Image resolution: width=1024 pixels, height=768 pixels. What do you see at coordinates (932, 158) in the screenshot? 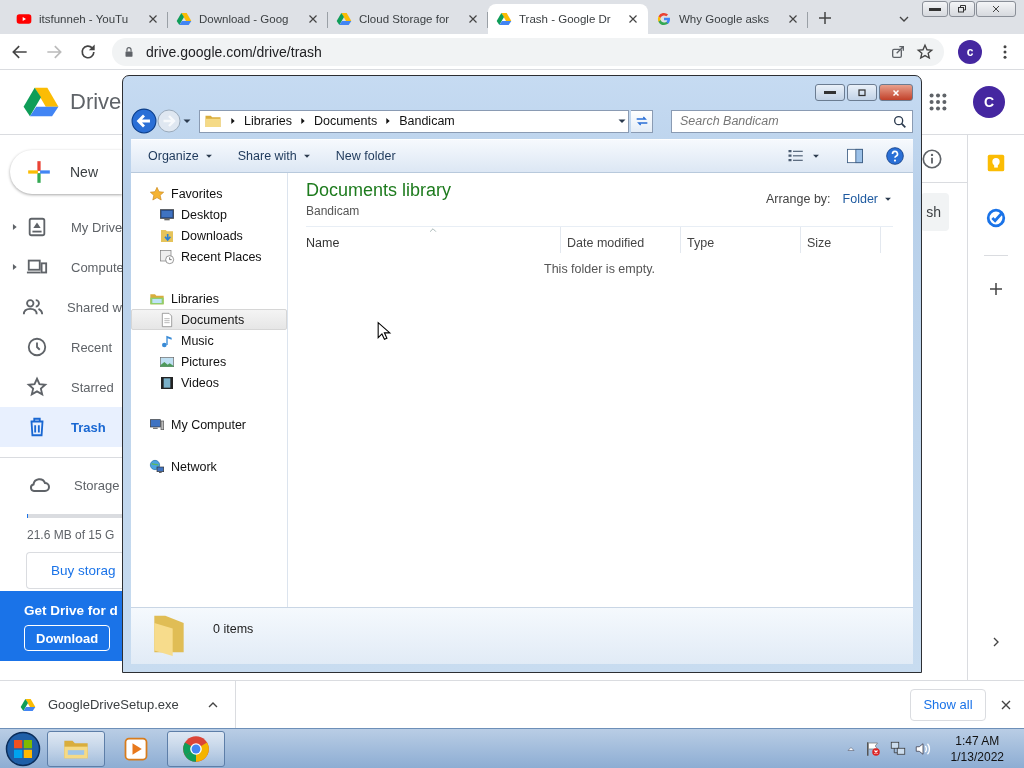
I see `info-icon` at bounding box center [932, 158].